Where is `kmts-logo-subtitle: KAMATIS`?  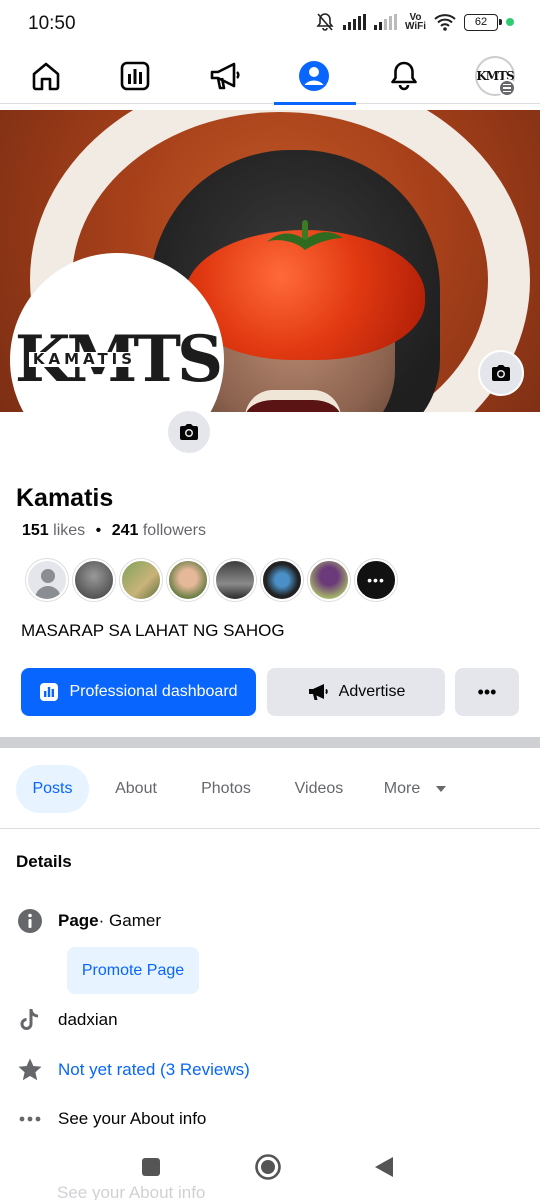 kmts-logo-subtitle: KAMATIS is located at coordinates (84, 359).